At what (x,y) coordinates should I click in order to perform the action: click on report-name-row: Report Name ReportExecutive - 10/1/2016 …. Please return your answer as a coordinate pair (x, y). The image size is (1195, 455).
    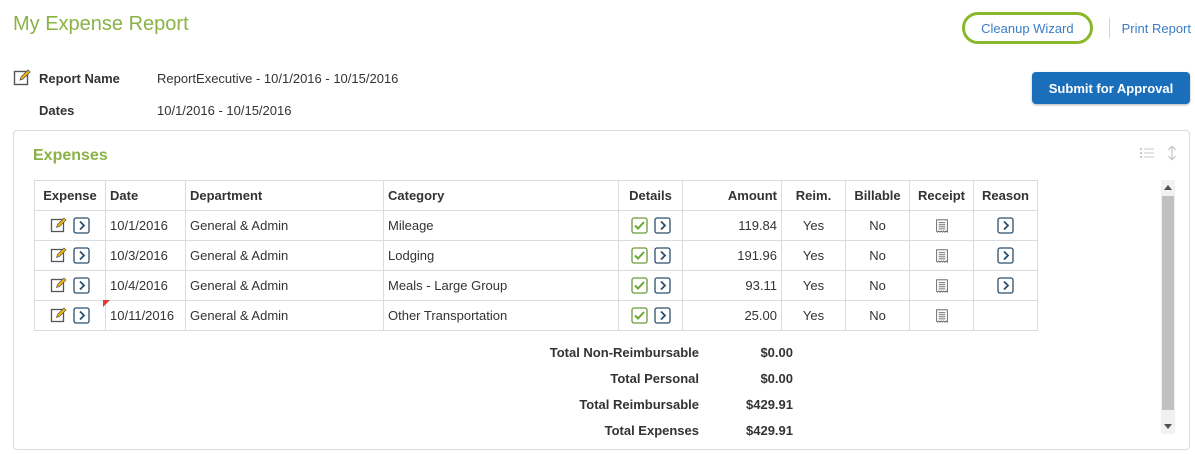
    Looking at the image, I should click on (205, 78).